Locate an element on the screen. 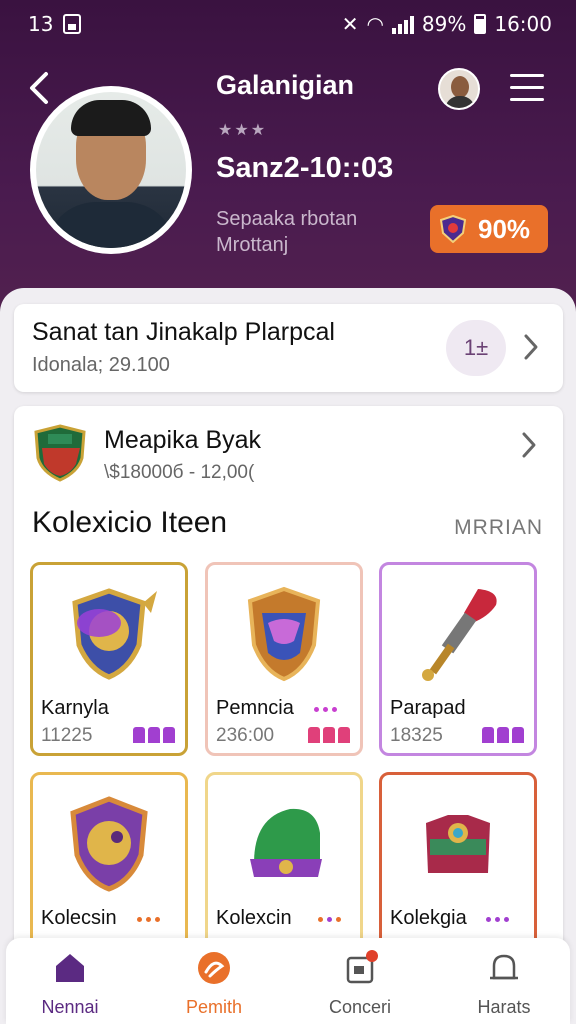  collection-item: Pemncia 236:00 is located at coordinates (284, 659).